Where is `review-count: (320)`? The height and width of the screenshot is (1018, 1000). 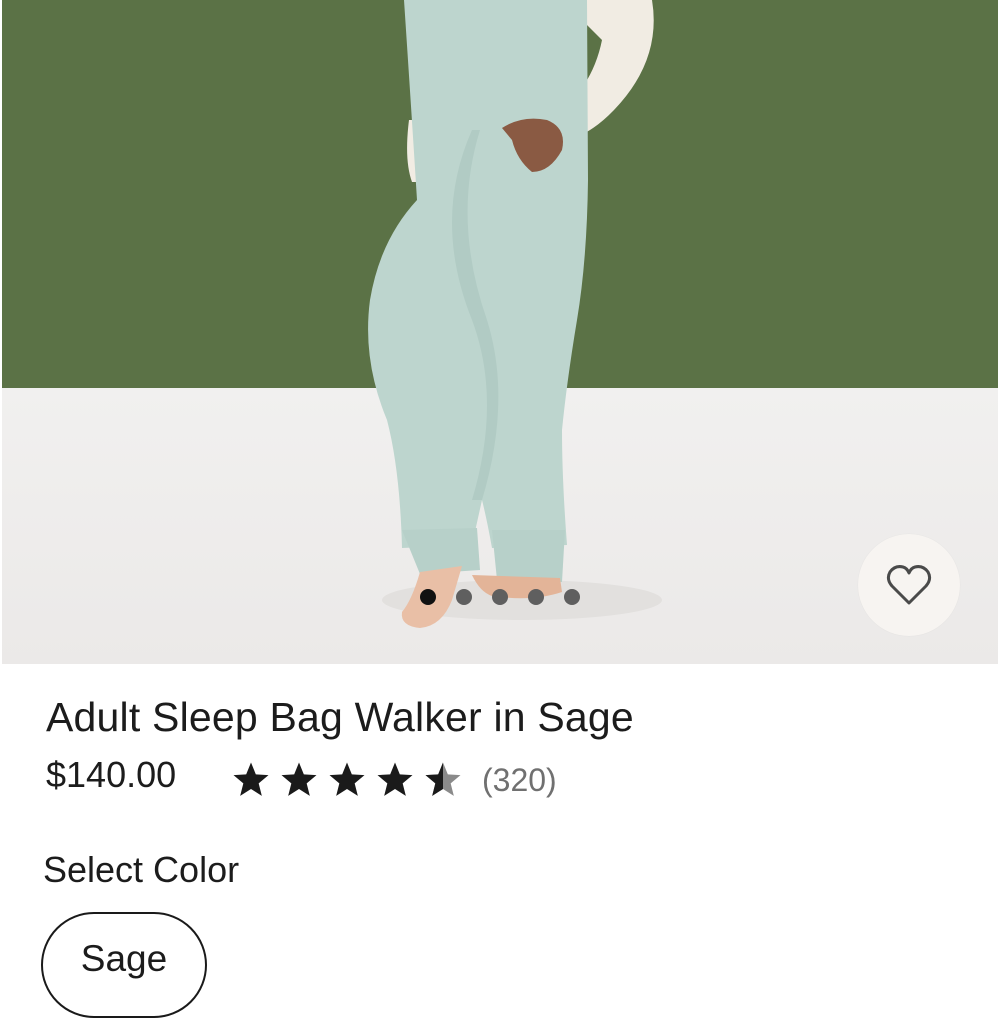 review-count: (320) is located at coordinates (519, 780).